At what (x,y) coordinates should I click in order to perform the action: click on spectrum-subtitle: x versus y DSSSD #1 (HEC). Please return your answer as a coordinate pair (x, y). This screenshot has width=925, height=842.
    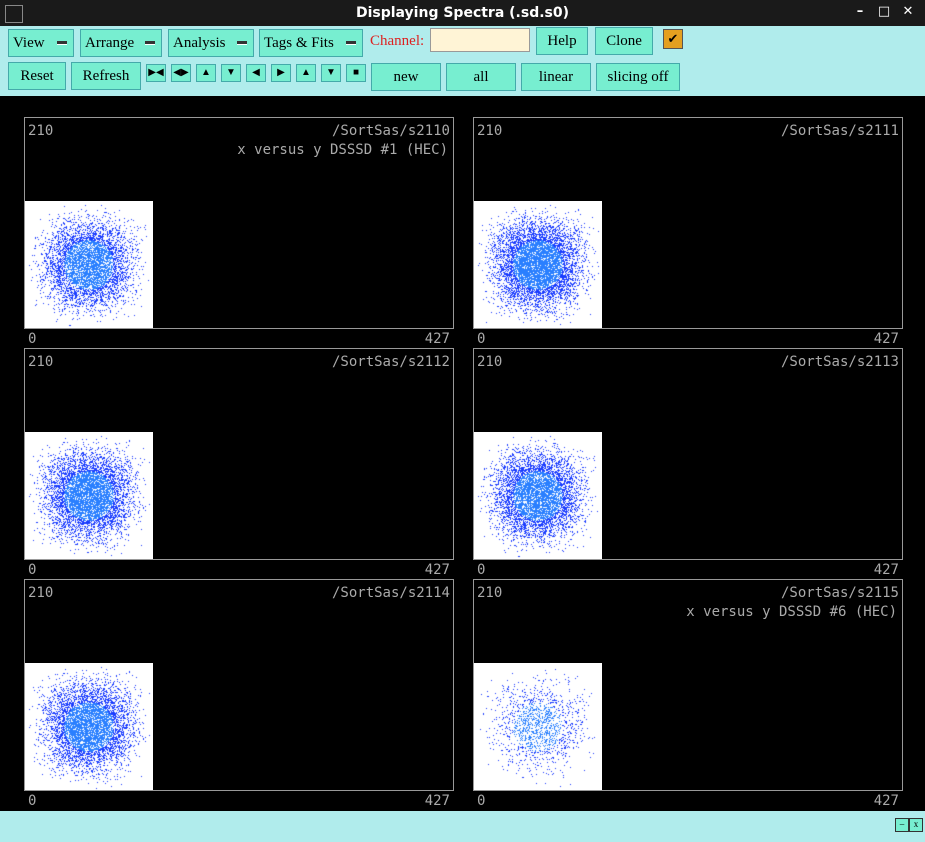
    Looking at the image, I should click on (342, 150).